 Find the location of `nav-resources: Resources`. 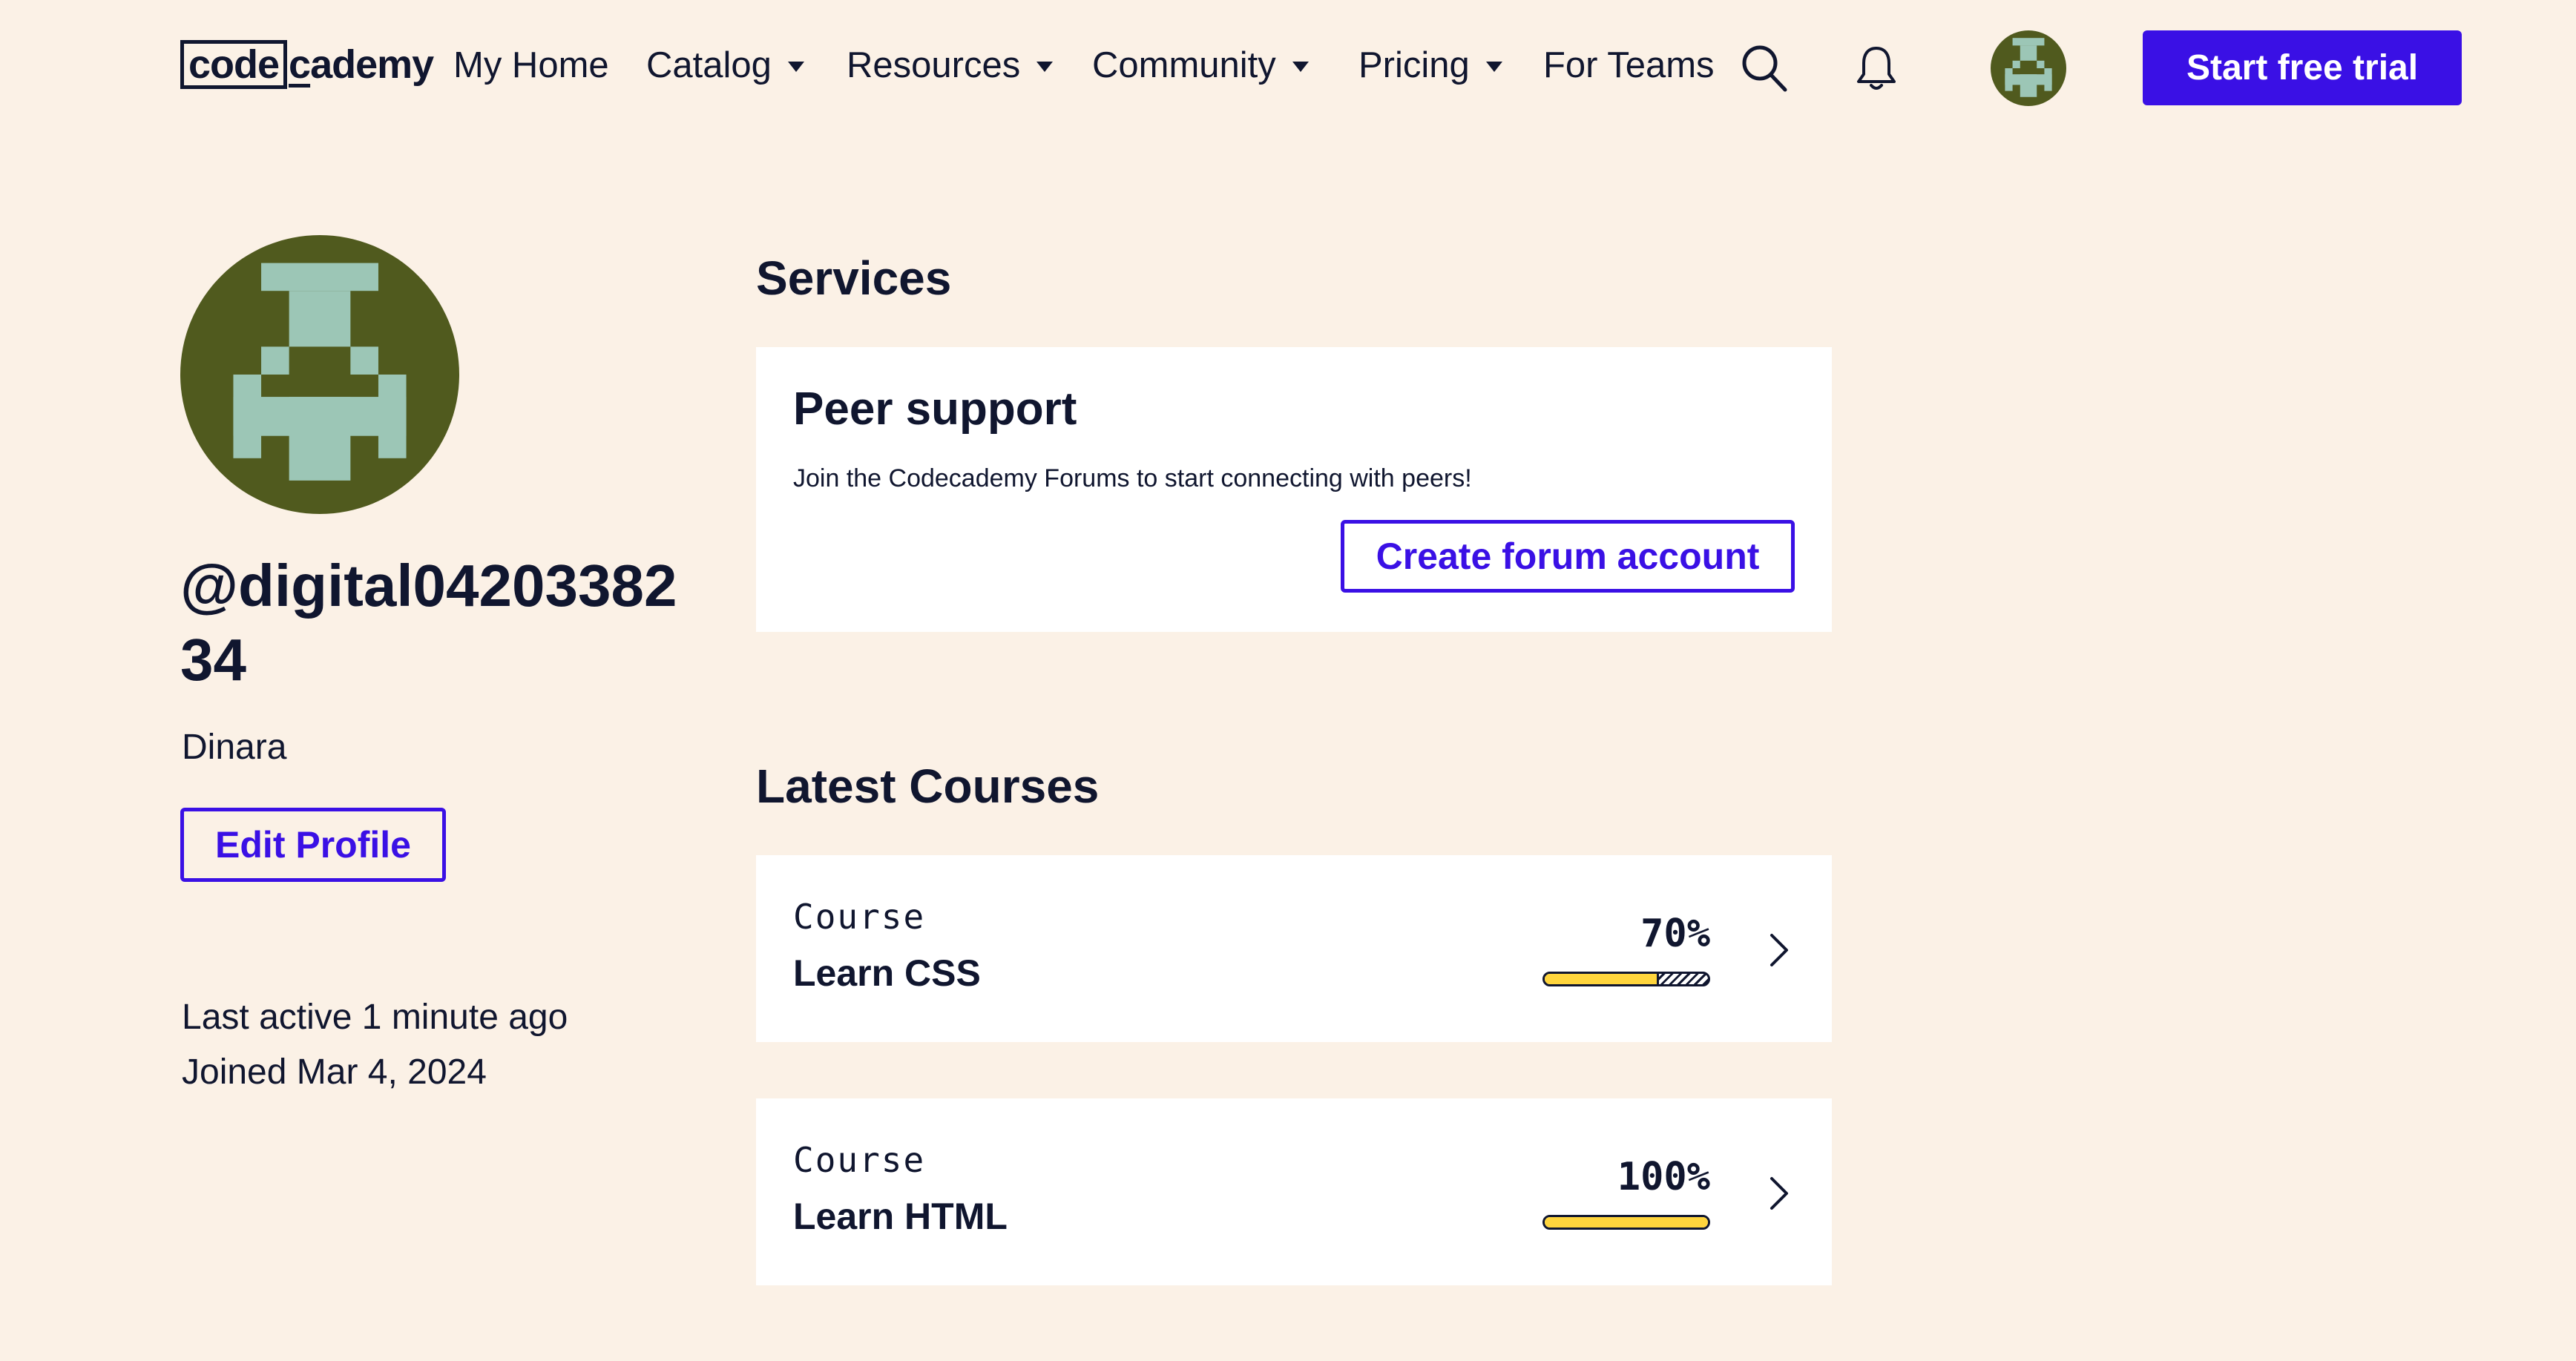

nav-resources: Resources is located at coordinates (951, 65).